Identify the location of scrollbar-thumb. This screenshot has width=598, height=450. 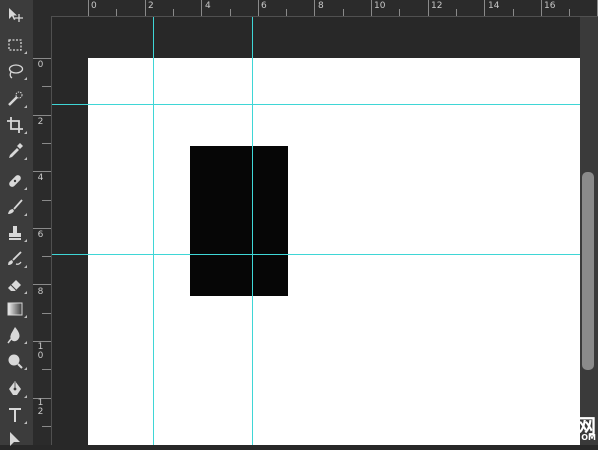
(588, 271).